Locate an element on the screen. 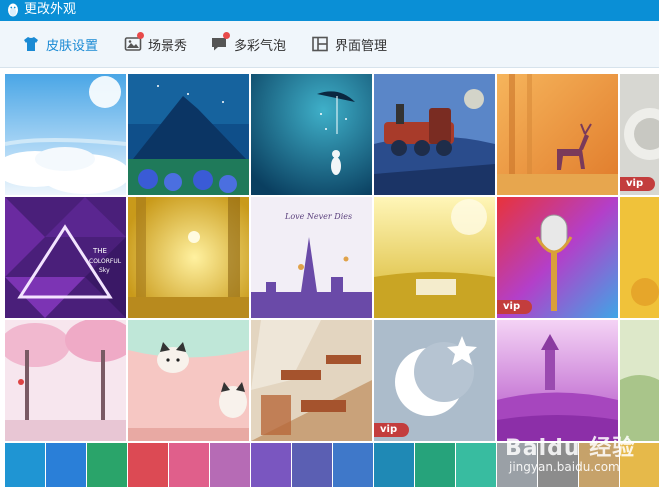 This screenshot has height=487, width=659. color-swatch-row is located at coordinates (329, 465).